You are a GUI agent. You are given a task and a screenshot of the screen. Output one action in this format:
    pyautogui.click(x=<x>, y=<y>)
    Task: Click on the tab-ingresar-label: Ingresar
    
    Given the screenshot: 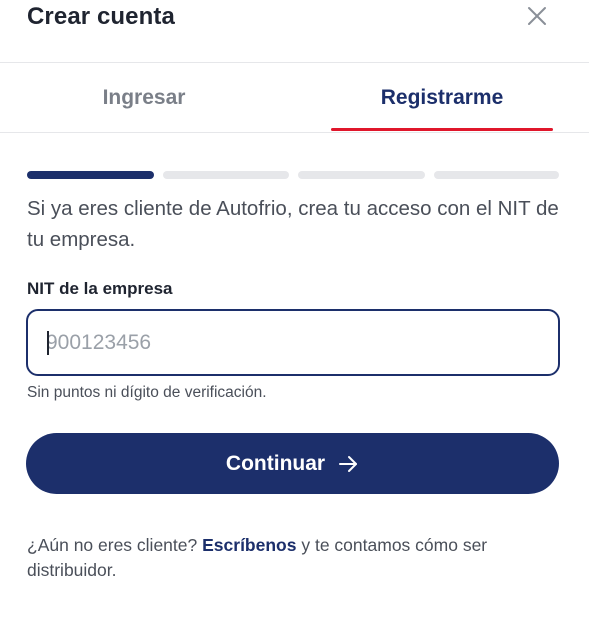 What is the action you would take?
    pyautogui.click(x=144, y=97)
    